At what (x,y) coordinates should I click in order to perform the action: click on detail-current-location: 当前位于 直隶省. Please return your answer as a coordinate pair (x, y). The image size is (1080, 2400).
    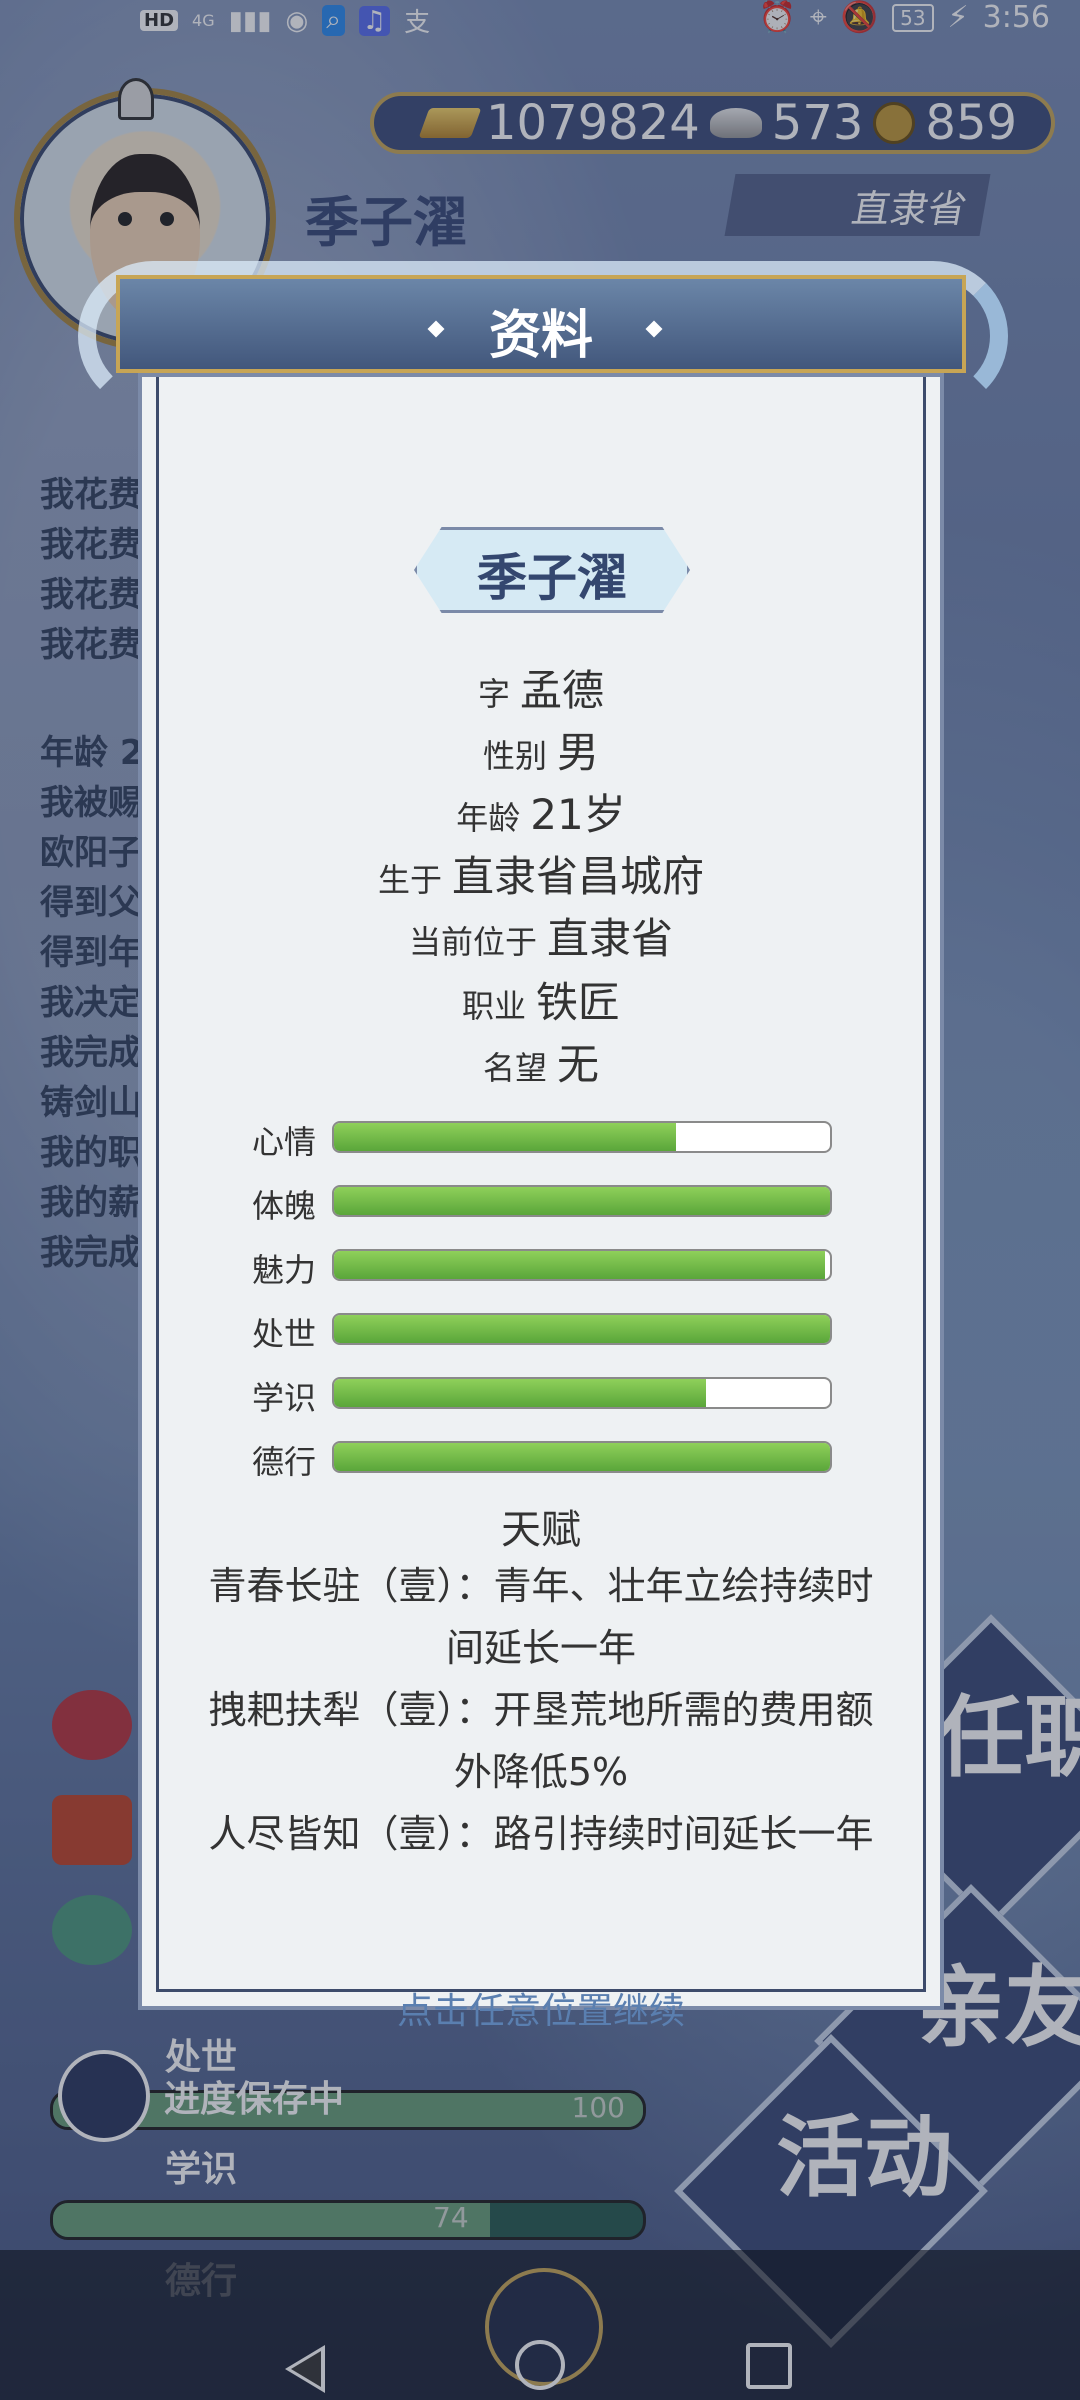
    Looking at the image, I should click on (541, 935).